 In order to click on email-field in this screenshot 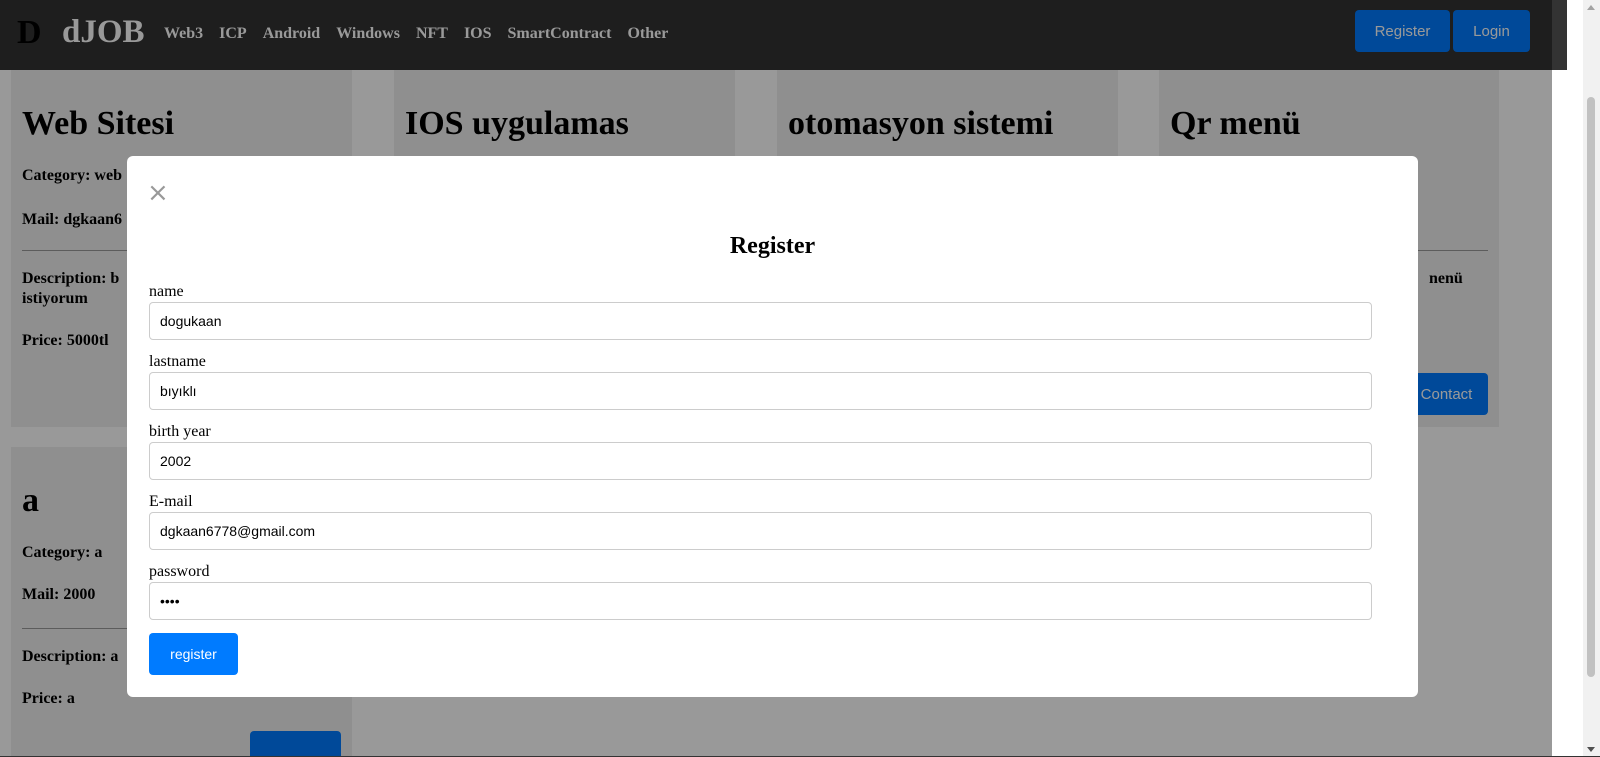, I will do `click(760, 531)`.